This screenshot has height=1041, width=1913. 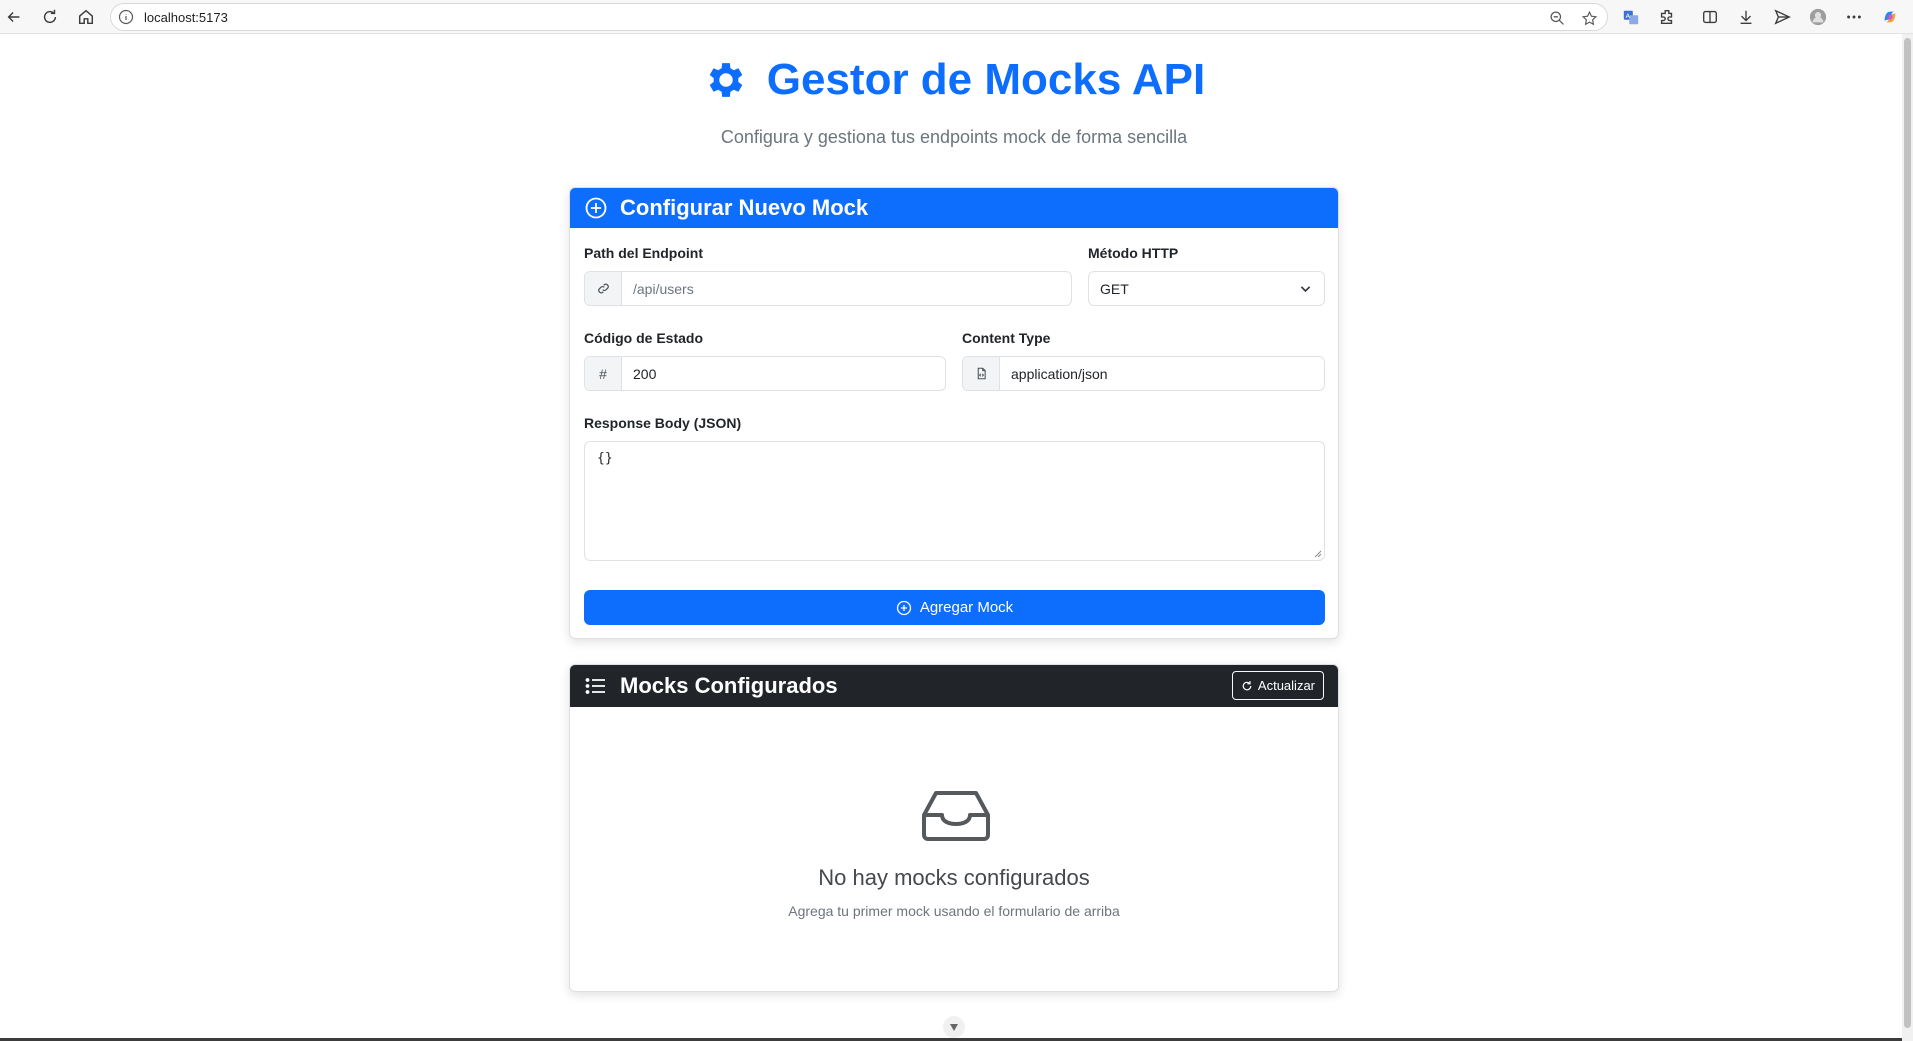 I want to click on chevron-down-icon, so click(x=1305, y=289).